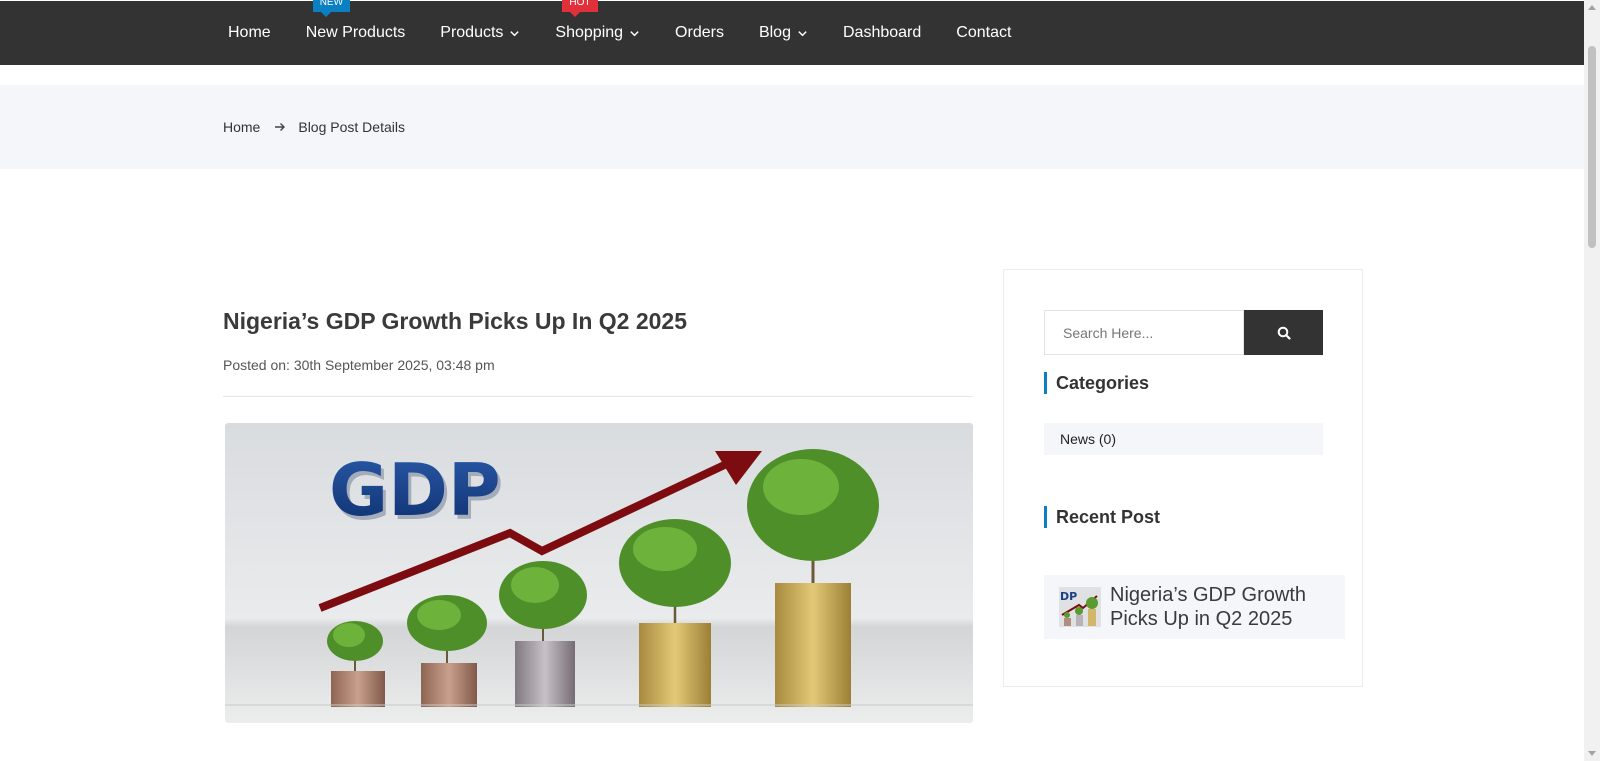 Image resolution: width=1600 pixels, height=761 pixels. I want to click on breadcrumb-home-link: Home, so click(241, 127).